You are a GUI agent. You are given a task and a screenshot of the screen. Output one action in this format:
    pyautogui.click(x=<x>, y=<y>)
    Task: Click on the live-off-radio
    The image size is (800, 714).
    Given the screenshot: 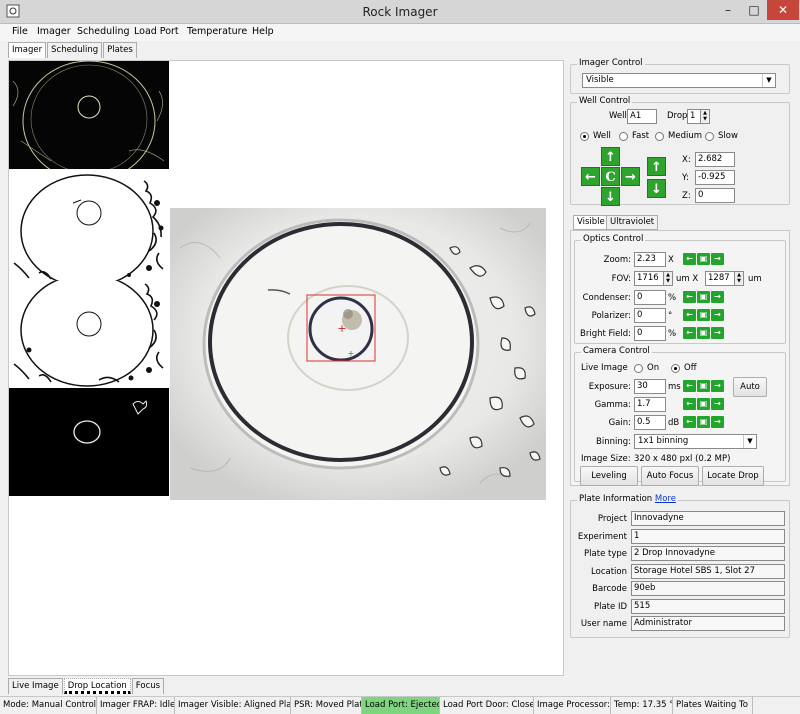 What is the action you would take?
    pyautogui.click(x=675, y=368)
    